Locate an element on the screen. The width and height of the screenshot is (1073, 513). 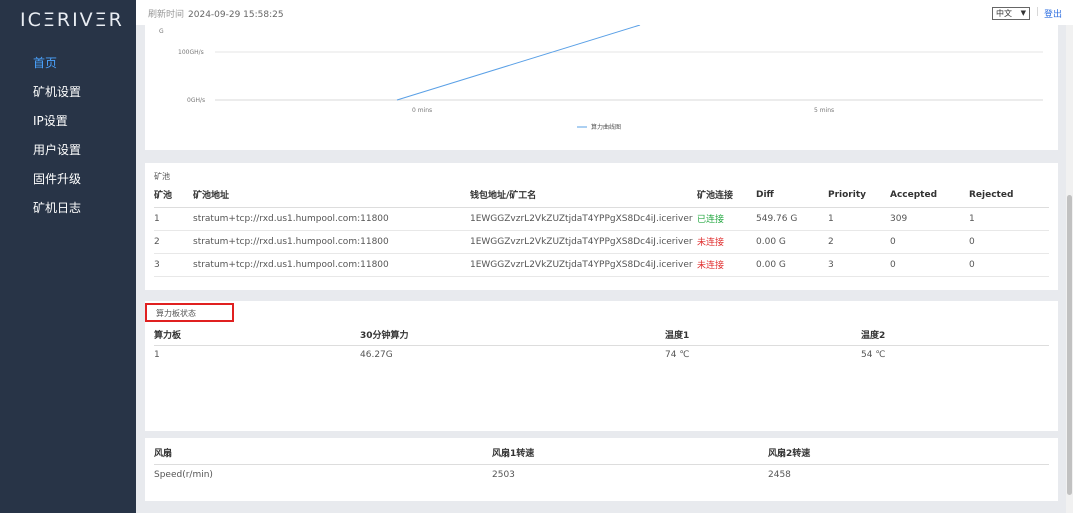
x-tick-label: 5 mins is located at coordinates (824, 110).